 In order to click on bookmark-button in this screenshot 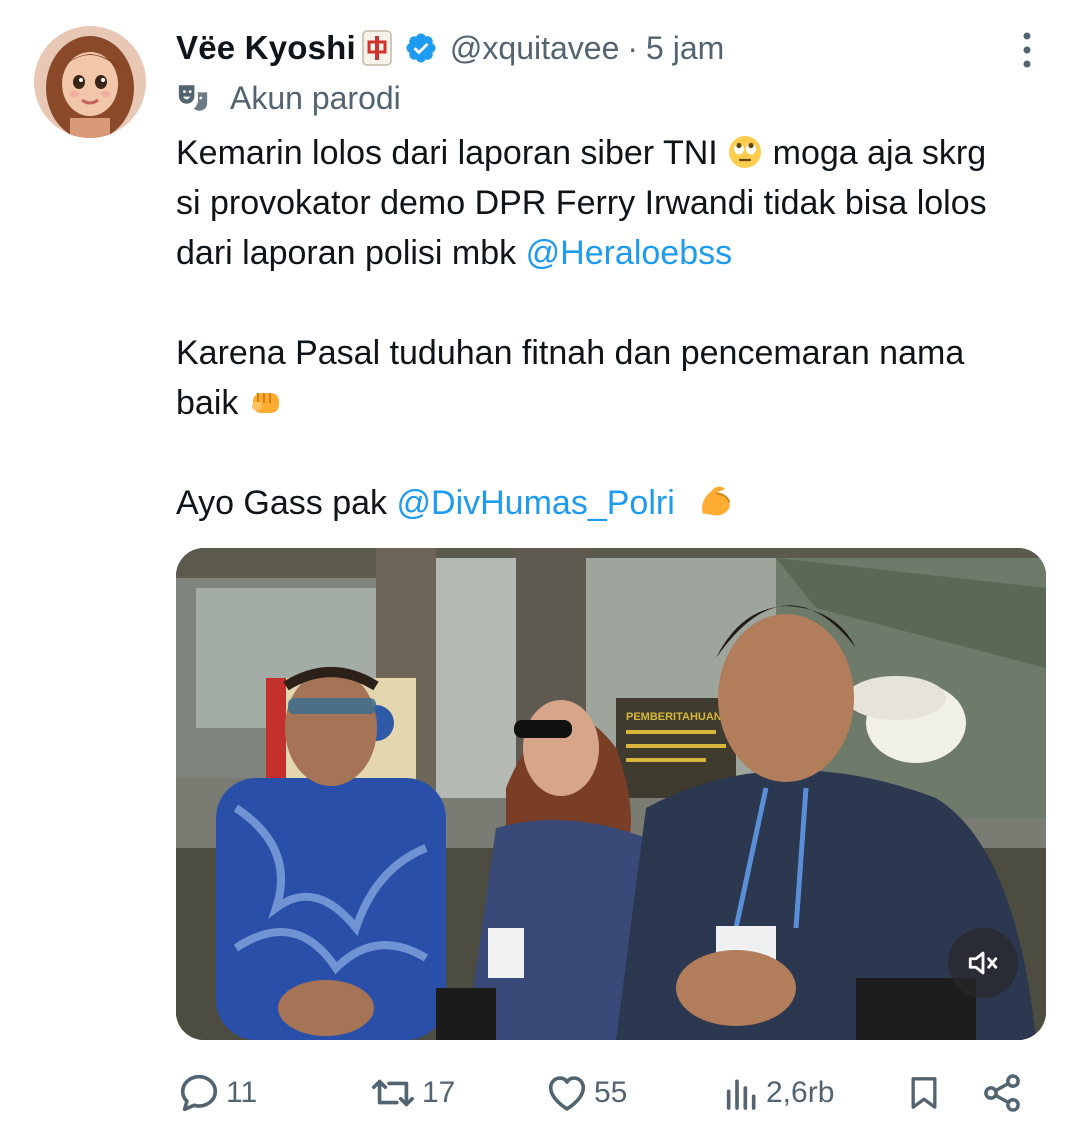, I will do `click(926, 1093)`.